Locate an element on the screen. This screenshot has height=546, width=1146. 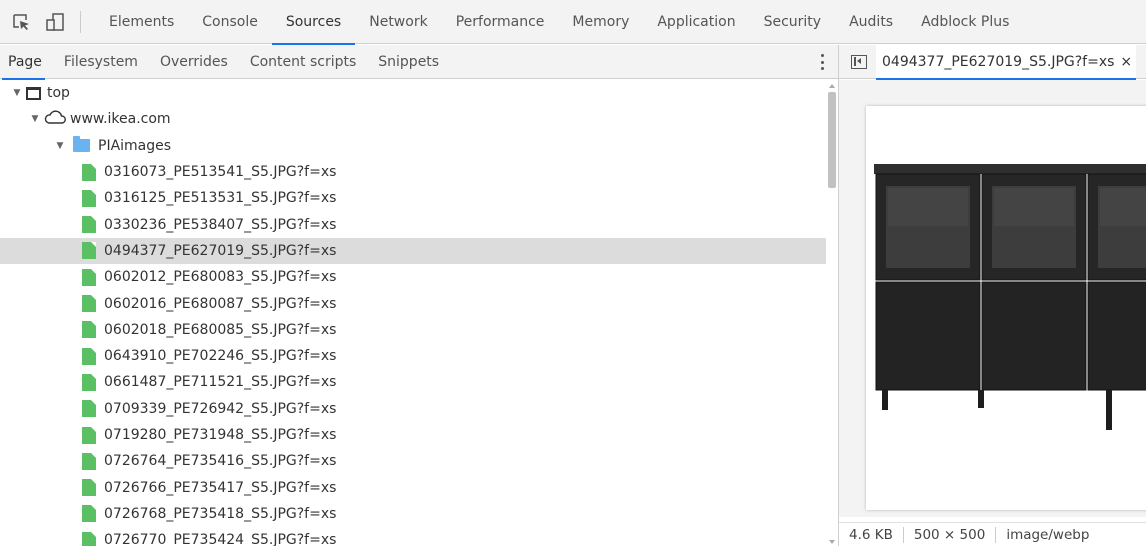
tab-adblock-plus: Adblock Plus is located at coordinates (965, 22).